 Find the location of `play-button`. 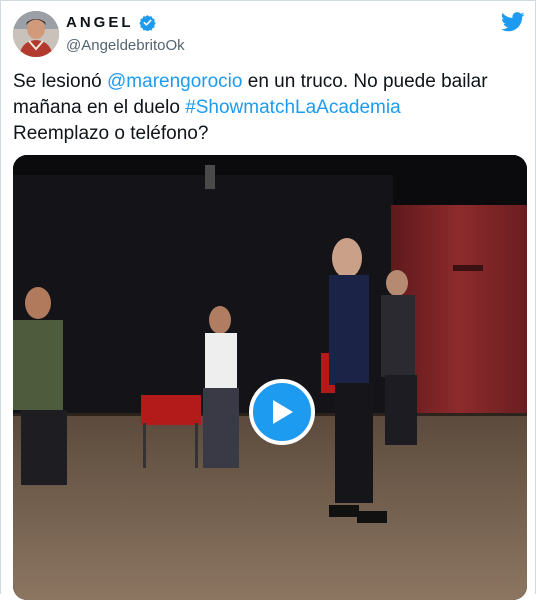

play-button is located at coordinates (282, 412).